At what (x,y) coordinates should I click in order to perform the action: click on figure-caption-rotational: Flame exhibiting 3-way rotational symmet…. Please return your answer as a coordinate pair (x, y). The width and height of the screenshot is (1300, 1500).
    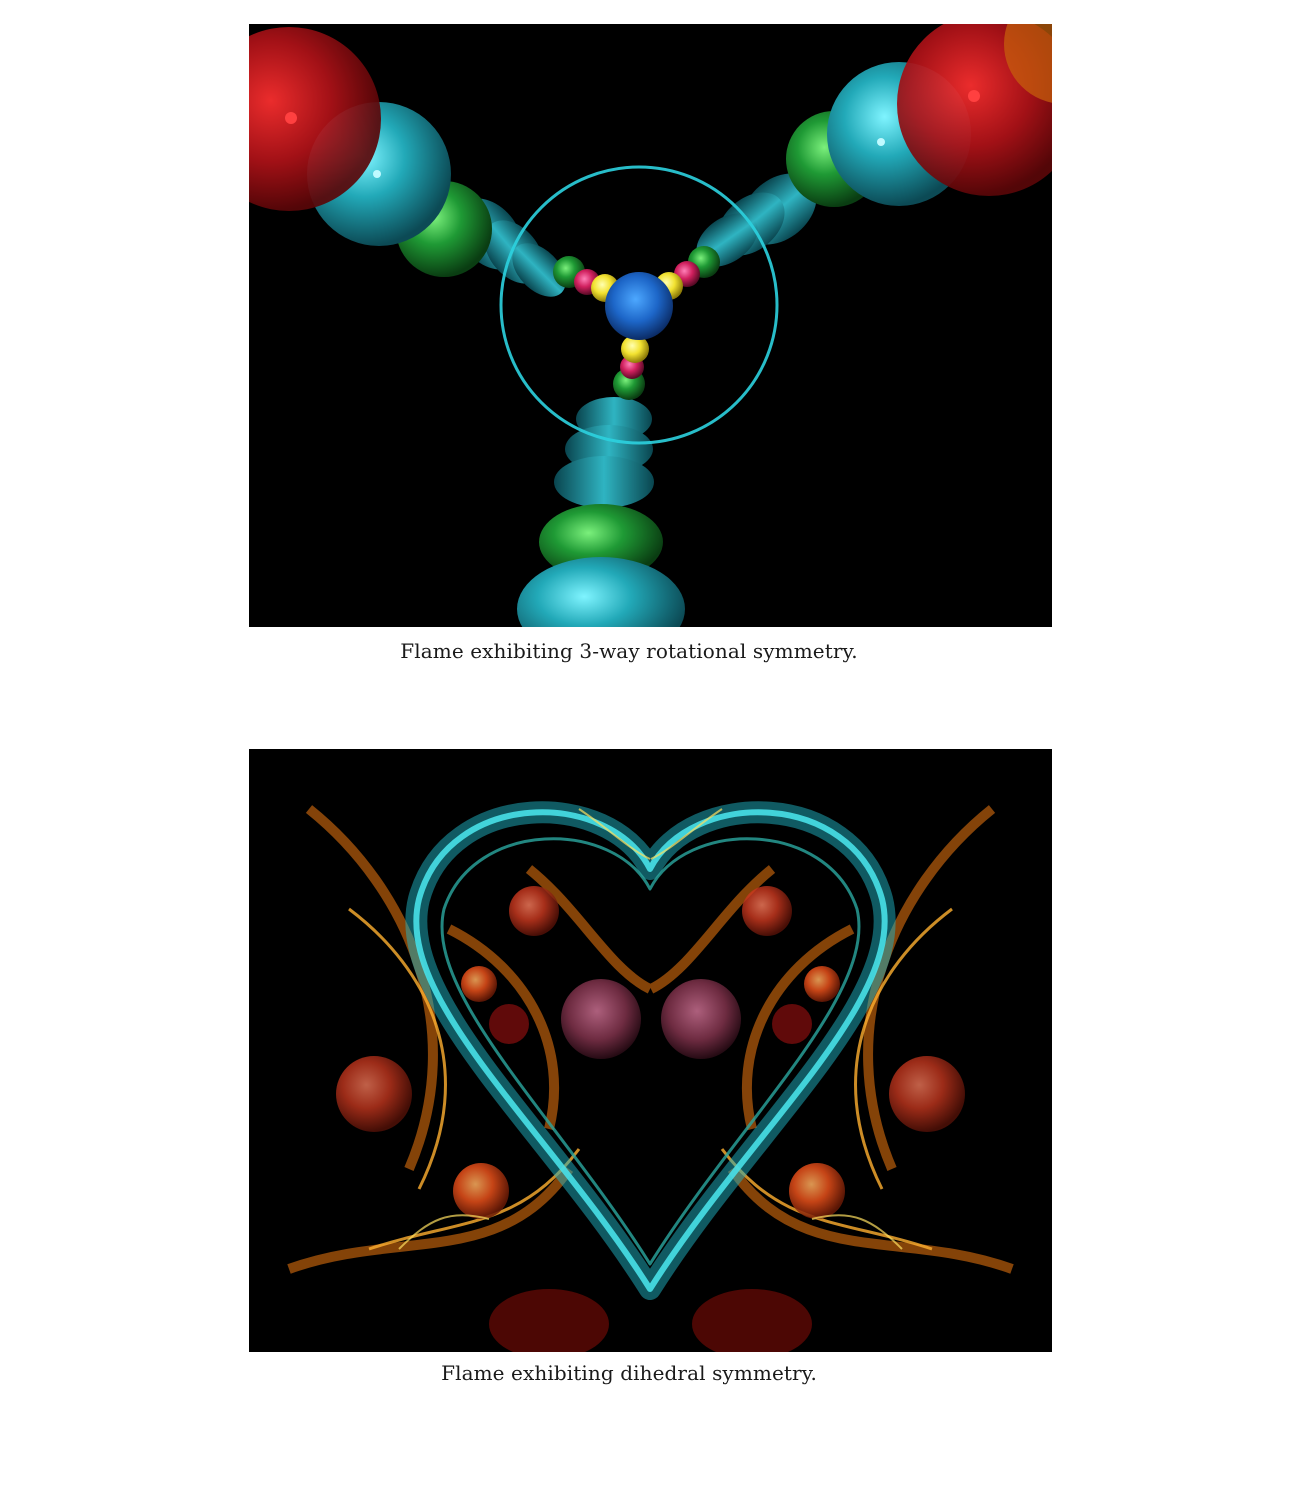
    Looking at the image, I should click on (629, 651).